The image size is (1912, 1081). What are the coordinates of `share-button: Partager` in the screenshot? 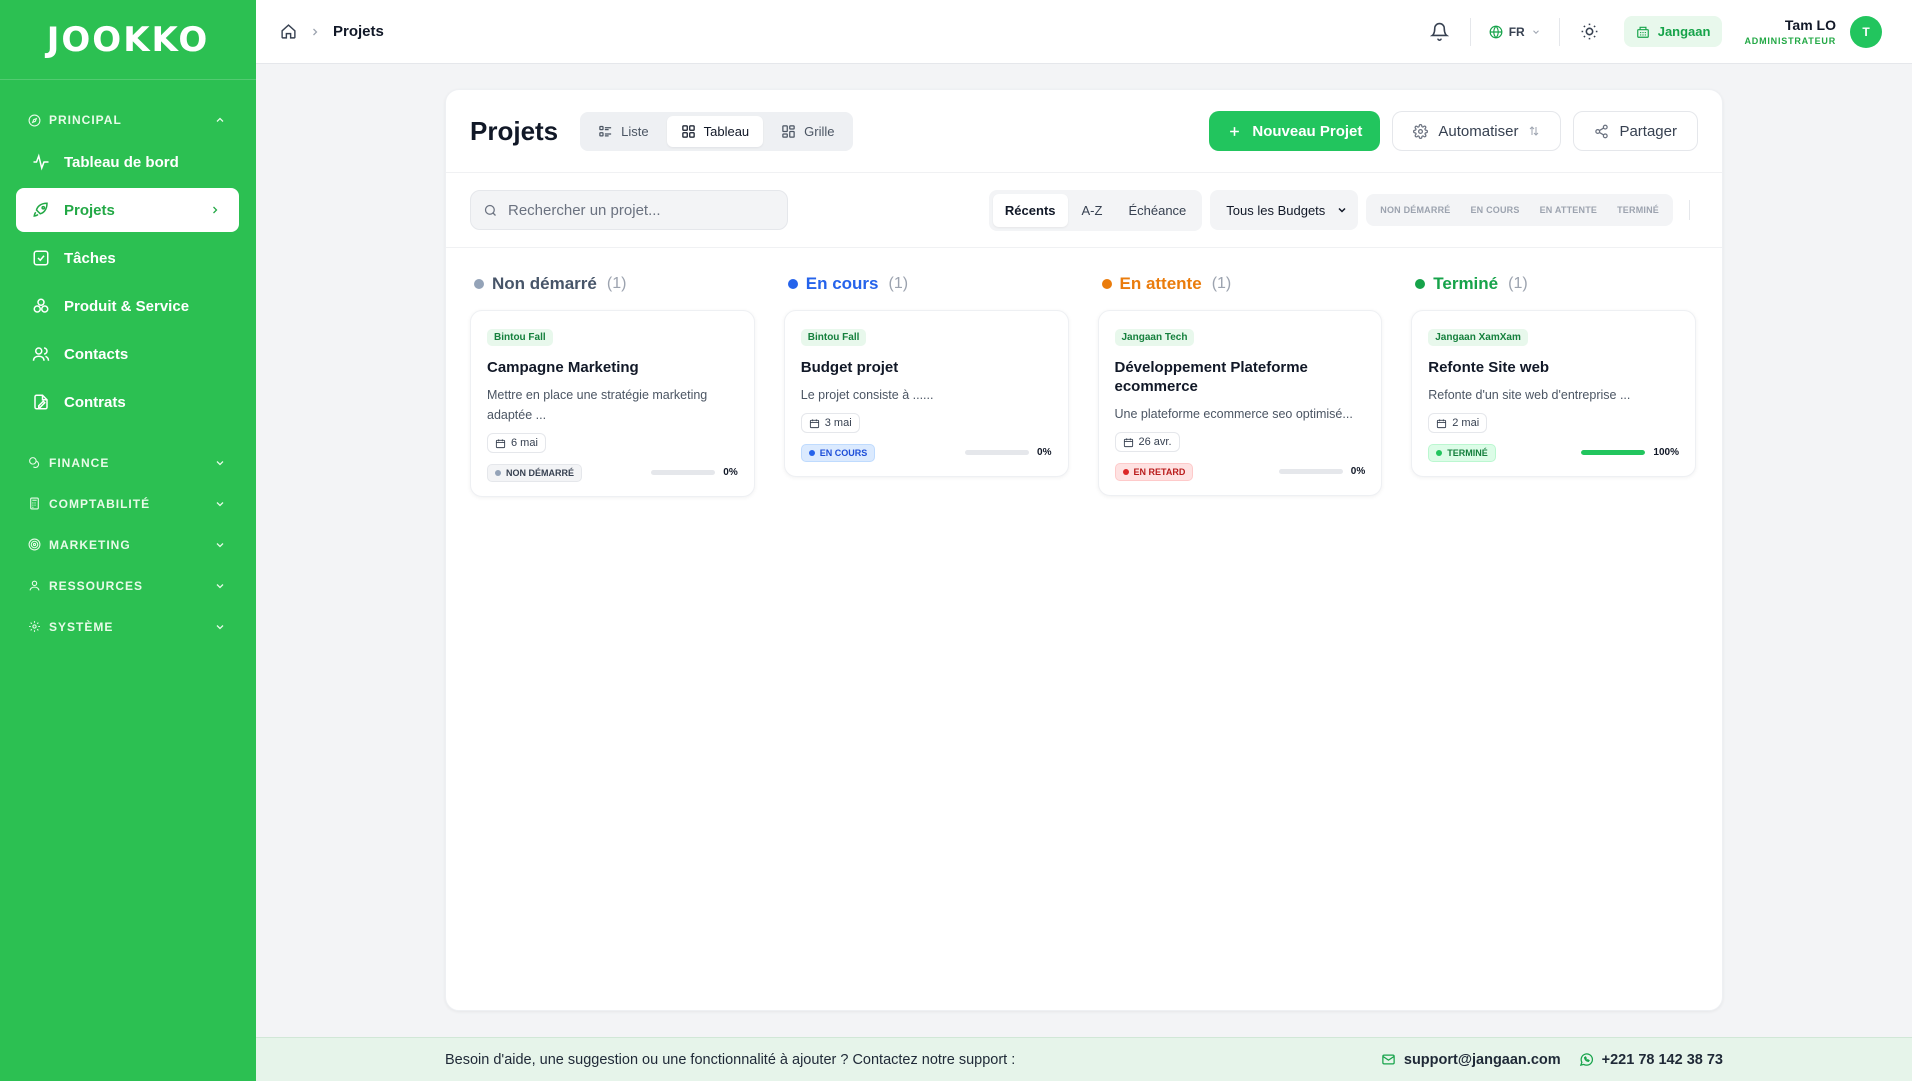 It's located at (1635, 131).